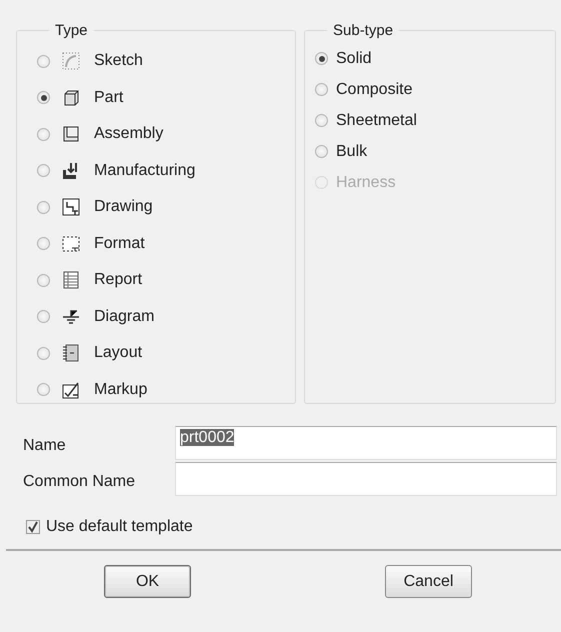 The height and width of the screenshot is (632, 561). What do you see at coordinates (354, 59) in the screenshot?
I see `radio-label: Solid` at bounding box center [354, 59].